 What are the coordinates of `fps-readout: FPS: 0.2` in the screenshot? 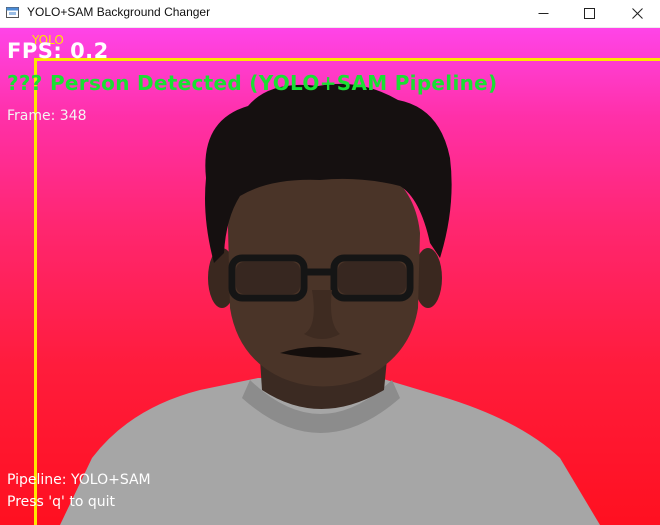 It's located at (58, 51).